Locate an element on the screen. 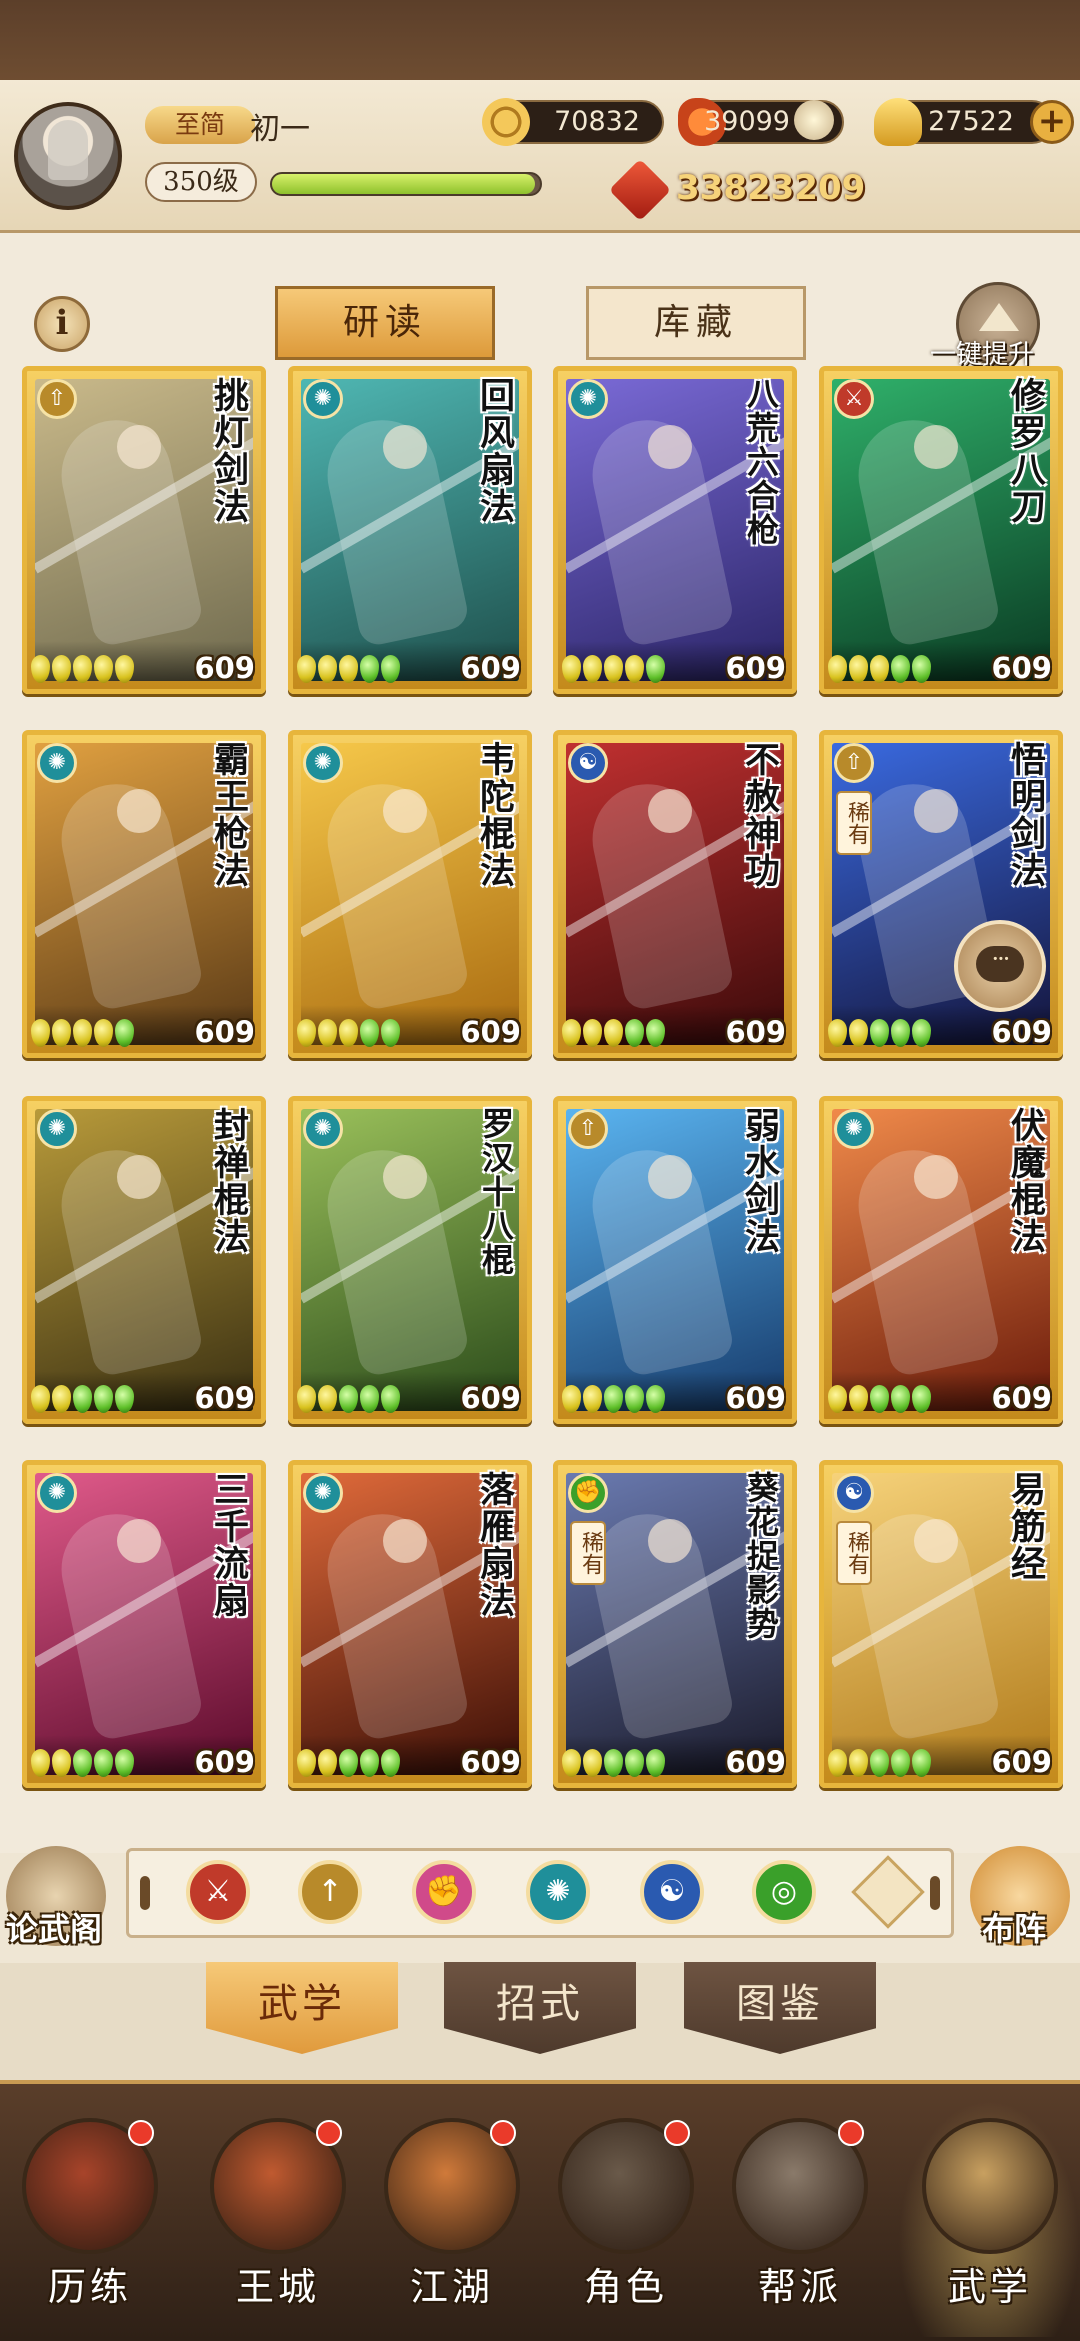 The height and width of the screenshot is (2341, 1080). nav-item: 武学 is located at coordinates (993, 2223).